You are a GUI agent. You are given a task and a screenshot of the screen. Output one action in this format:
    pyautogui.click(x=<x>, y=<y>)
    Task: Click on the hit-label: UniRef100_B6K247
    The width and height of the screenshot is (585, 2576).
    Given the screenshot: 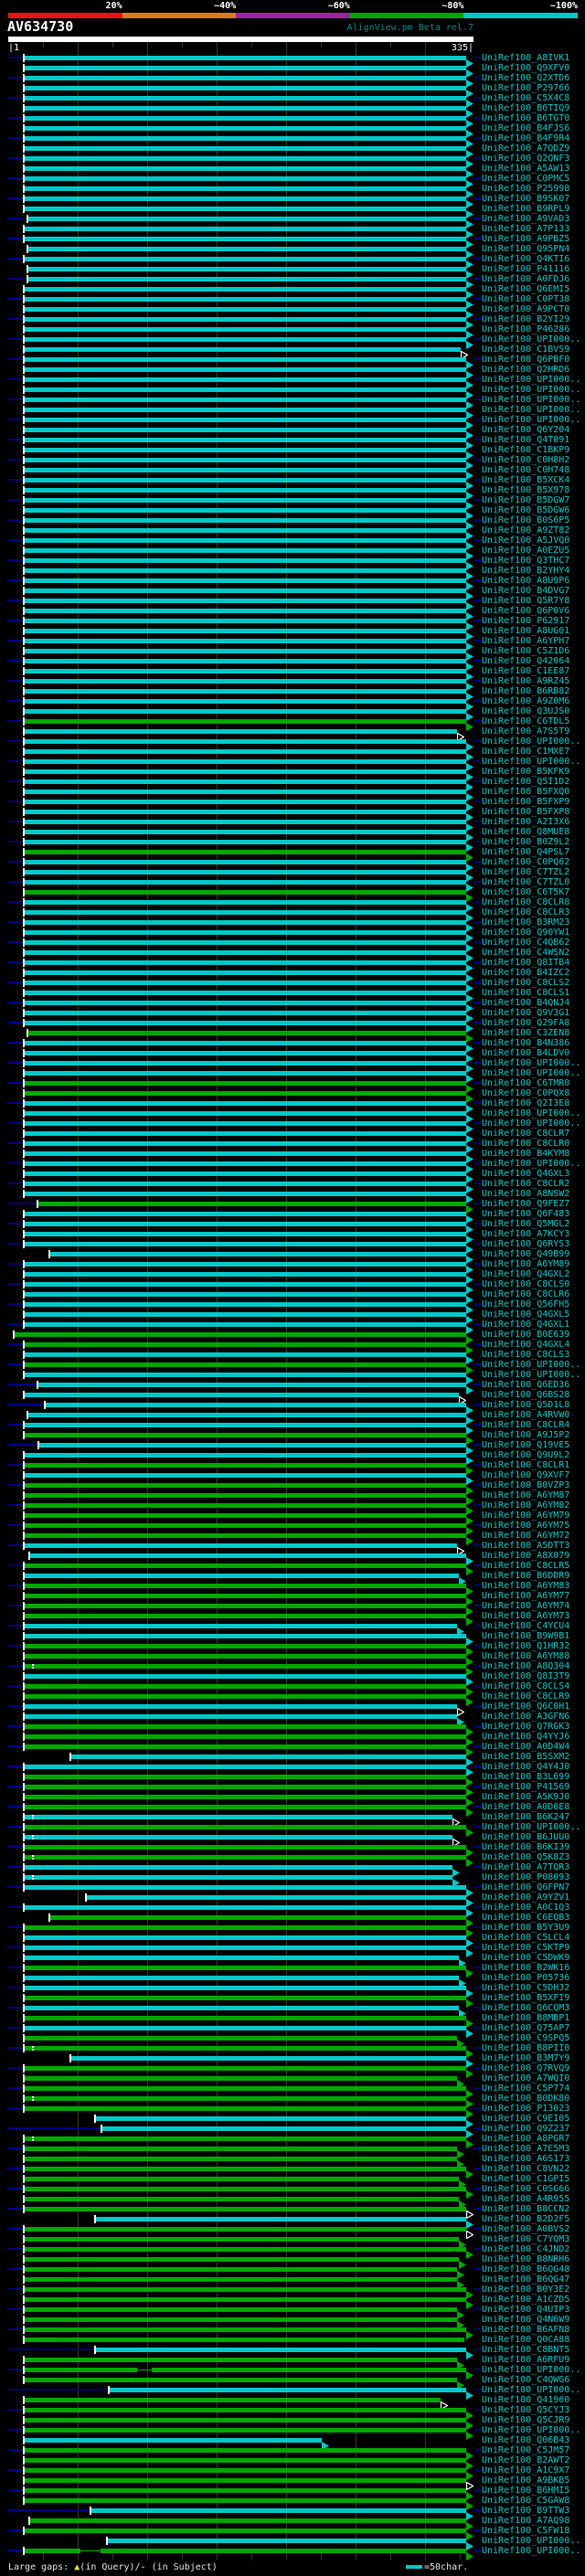 What is the action you would take?
    pyautogui.click(x=525, y=1817)
    